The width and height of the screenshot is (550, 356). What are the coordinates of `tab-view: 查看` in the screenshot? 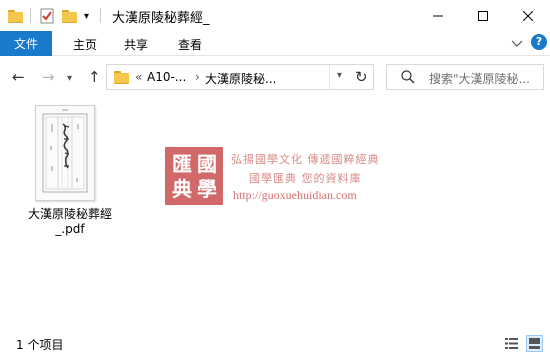 It's located at (190, 44).